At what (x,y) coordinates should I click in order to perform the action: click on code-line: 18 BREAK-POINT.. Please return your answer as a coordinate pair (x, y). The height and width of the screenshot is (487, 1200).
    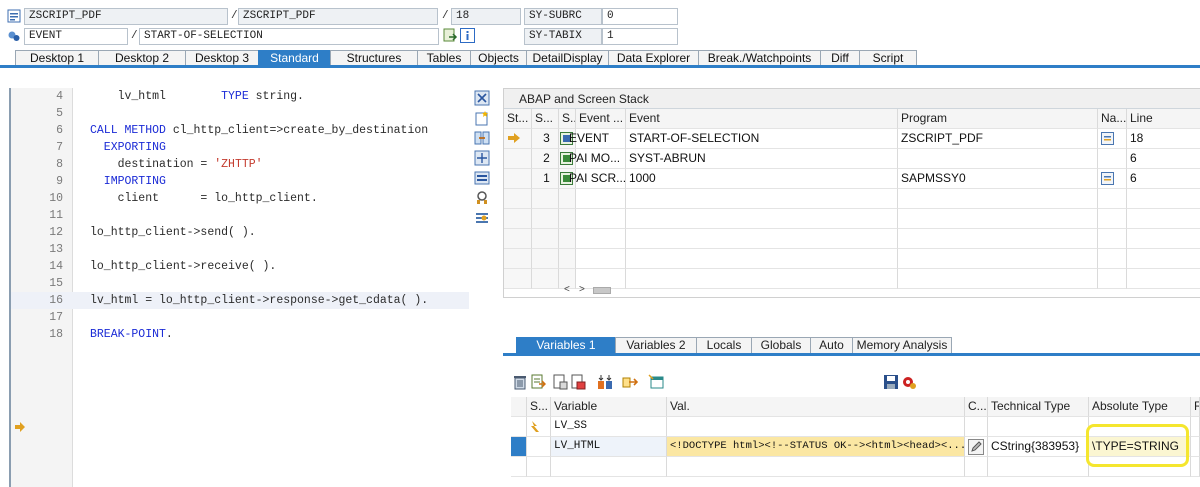
    Looking at the image, I should click on (240, 334).